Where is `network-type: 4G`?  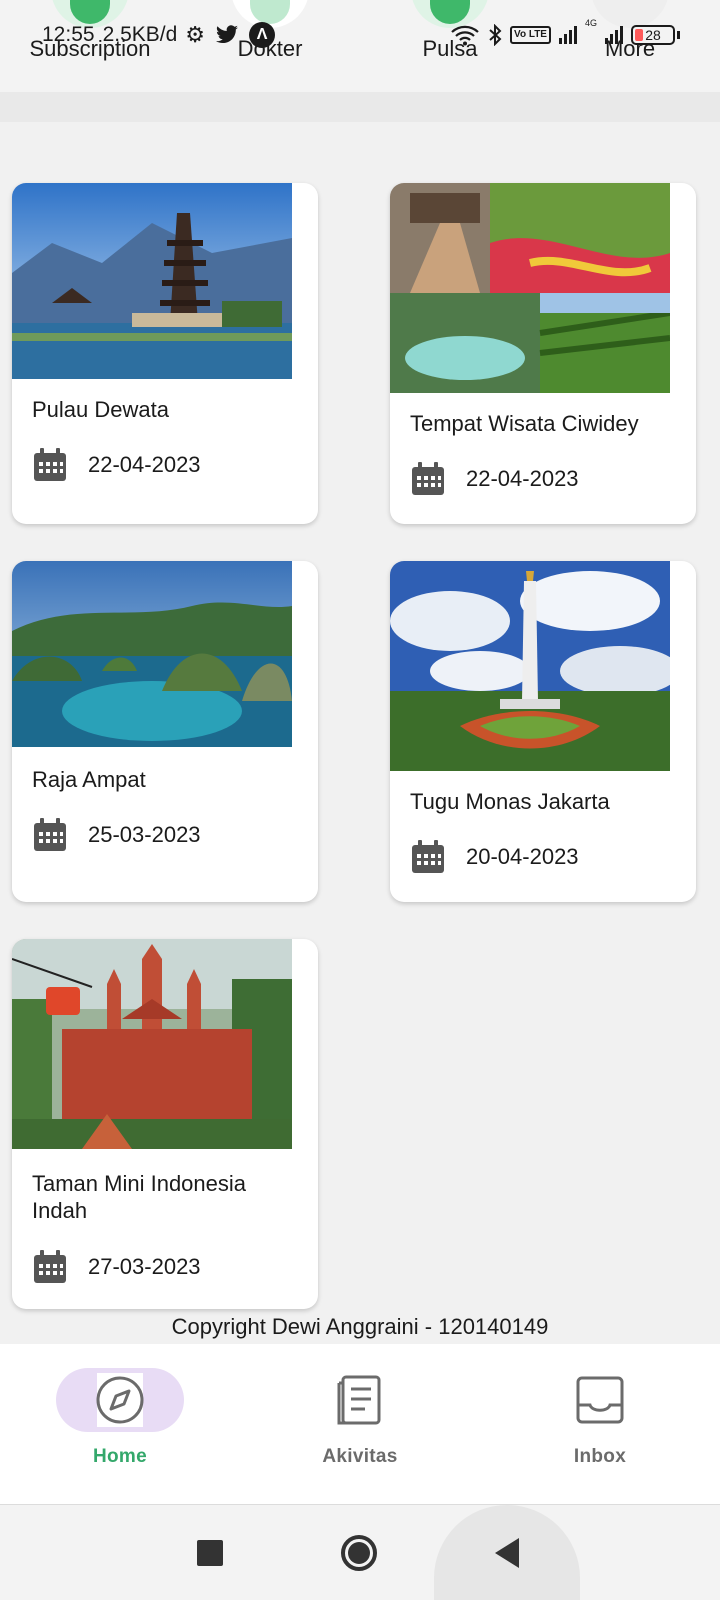
network-type: 4G is located at coordinates (590, 23).